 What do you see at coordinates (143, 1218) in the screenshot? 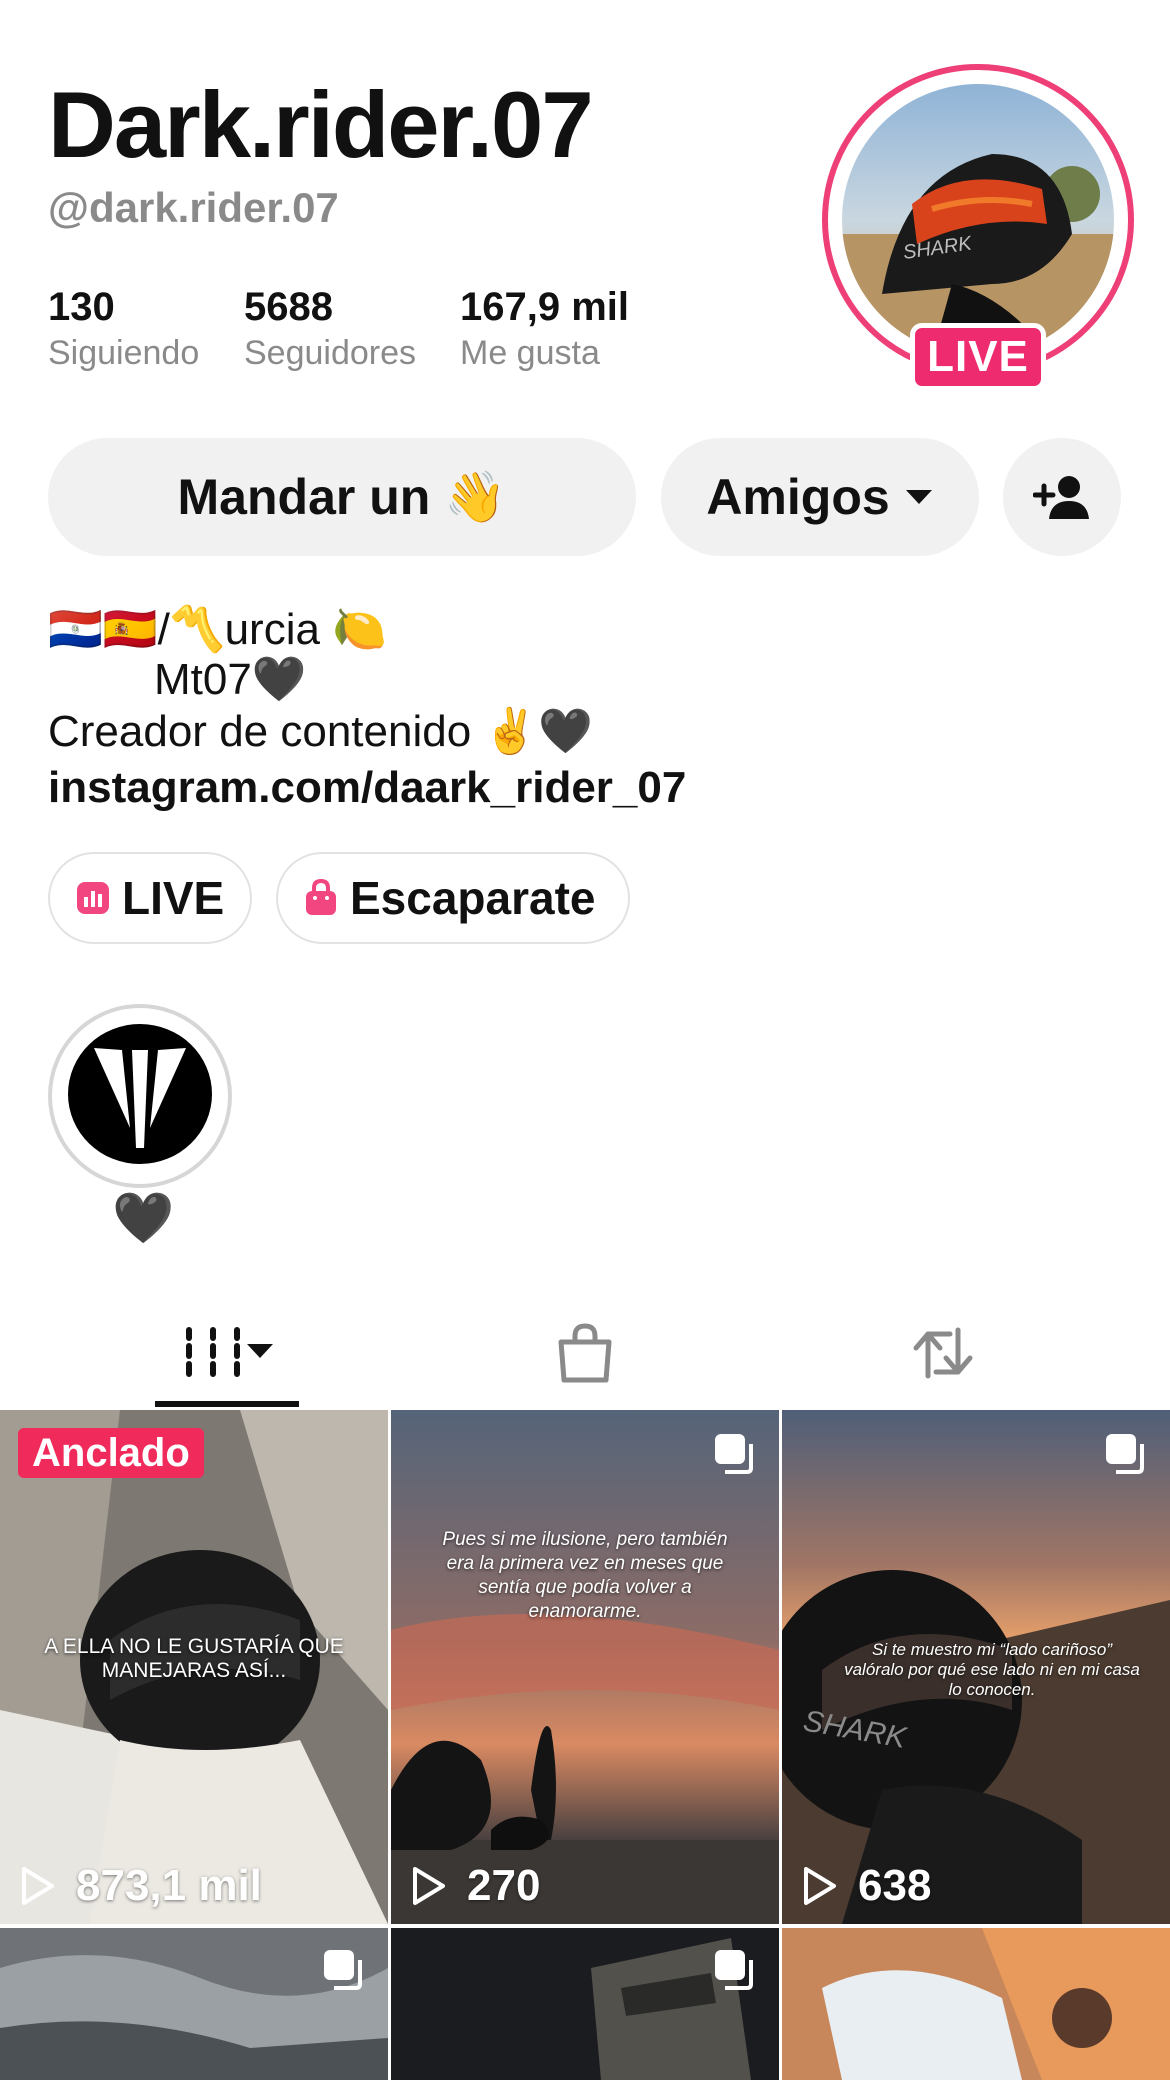
I see `highlight-label: 🖤` at bounding box center [143, 1218].